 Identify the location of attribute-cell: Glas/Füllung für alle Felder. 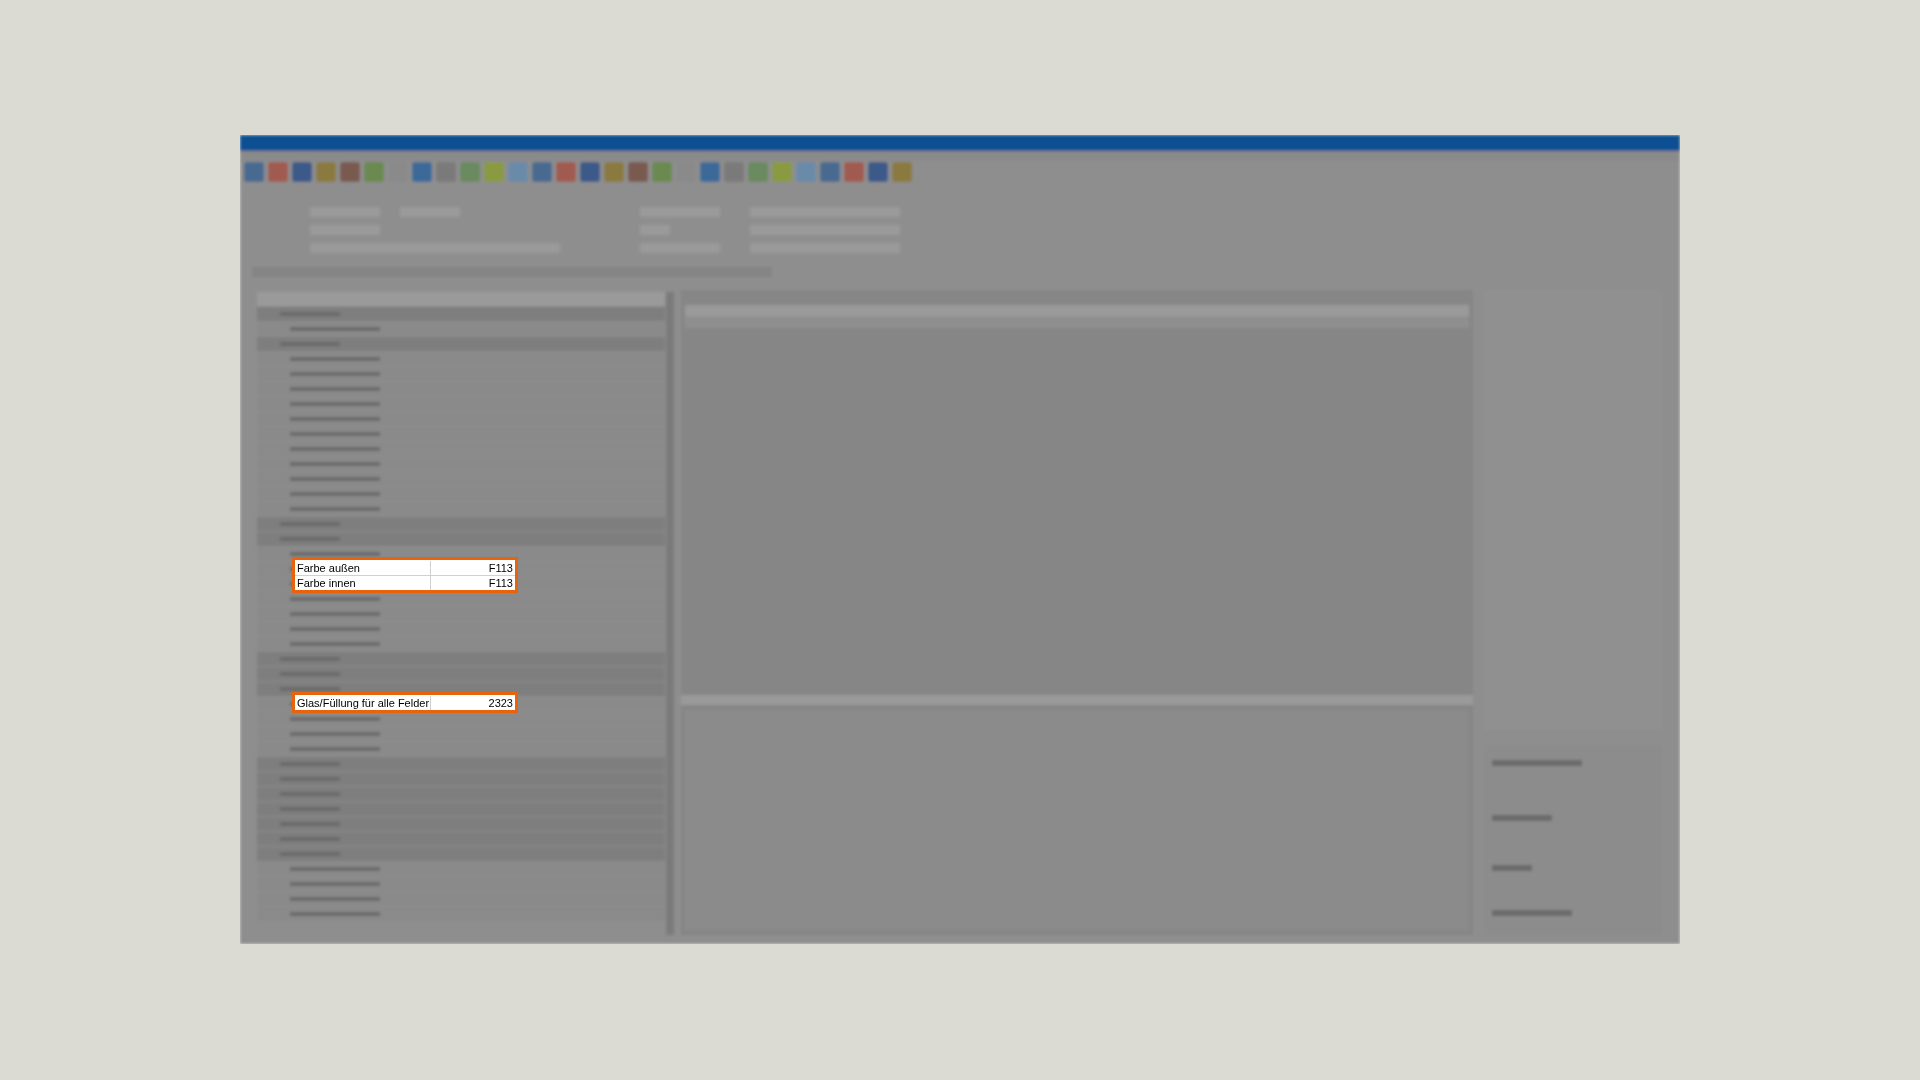
(363, 702).